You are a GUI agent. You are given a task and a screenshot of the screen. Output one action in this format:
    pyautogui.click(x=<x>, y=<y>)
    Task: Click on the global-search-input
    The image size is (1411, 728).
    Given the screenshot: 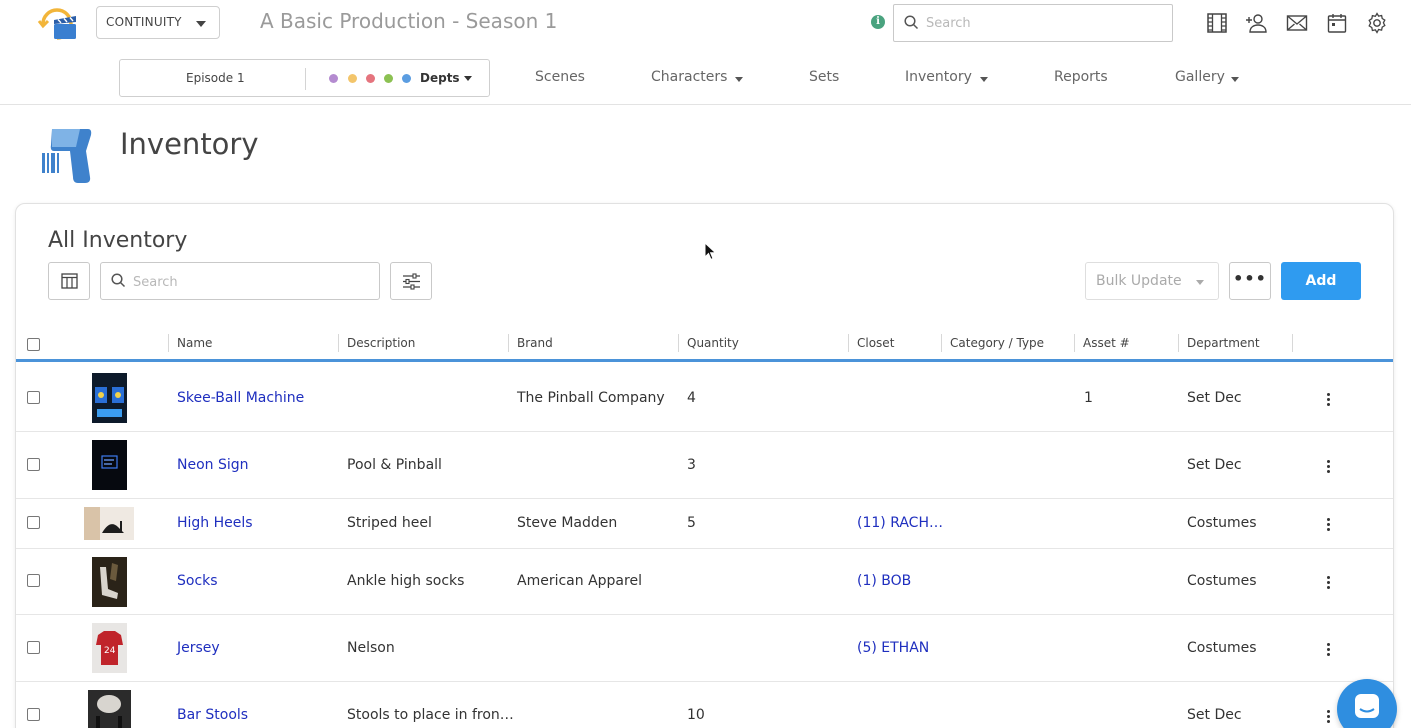 What is the action you would take?
    pyautogui.click(x=1041, y=23)
    